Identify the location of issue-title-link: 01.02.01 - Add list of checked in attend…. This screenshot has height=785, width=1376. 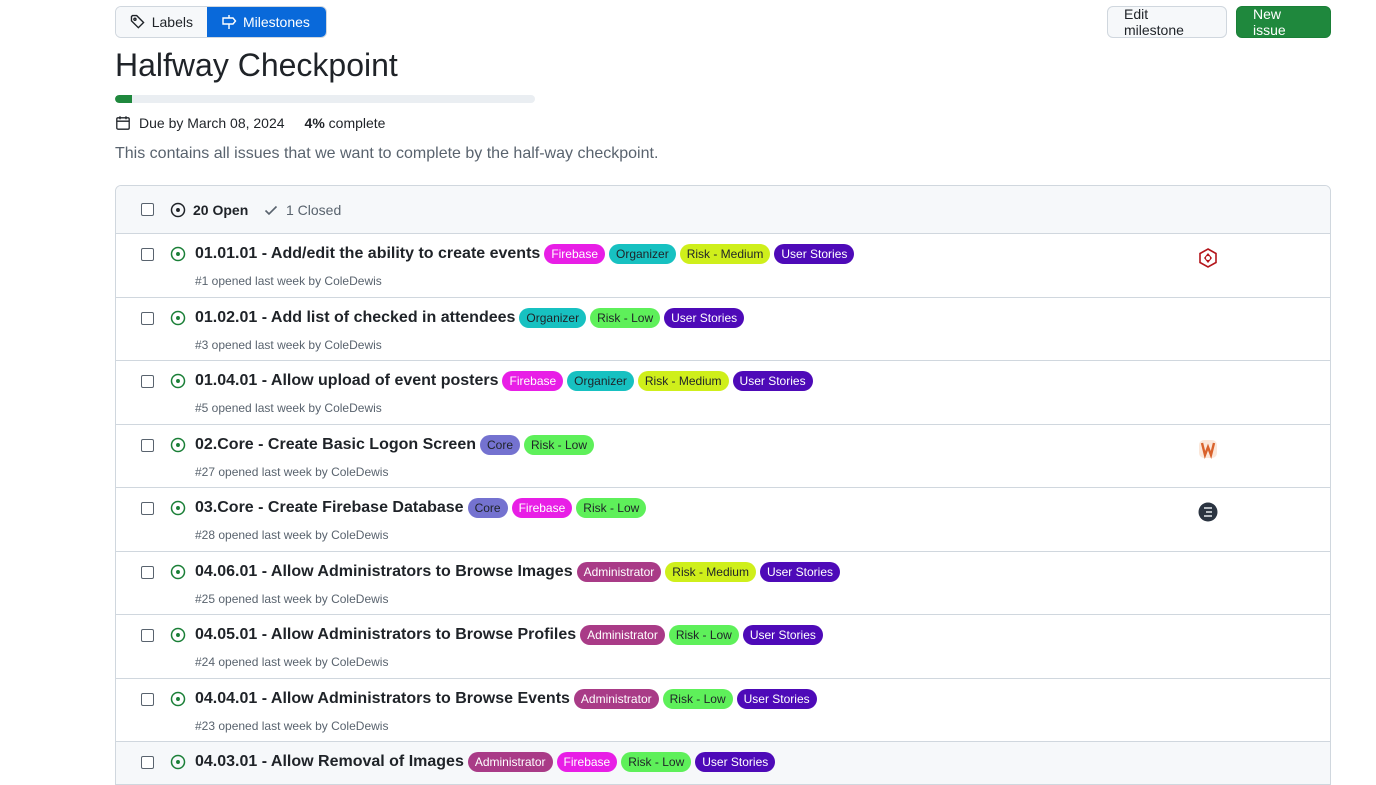
(355, 318).